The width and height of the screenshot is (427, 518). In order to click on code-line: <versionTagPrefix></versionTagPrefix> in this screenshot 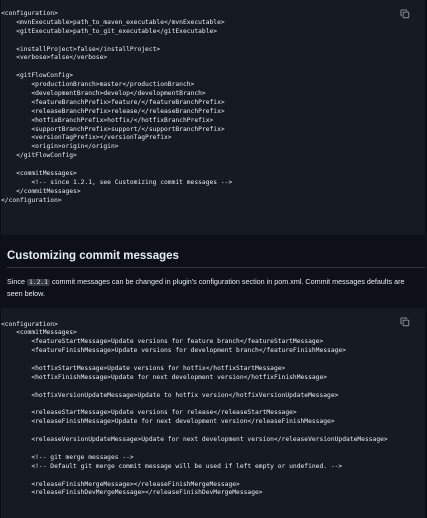, I will do `click(86, 138)`.